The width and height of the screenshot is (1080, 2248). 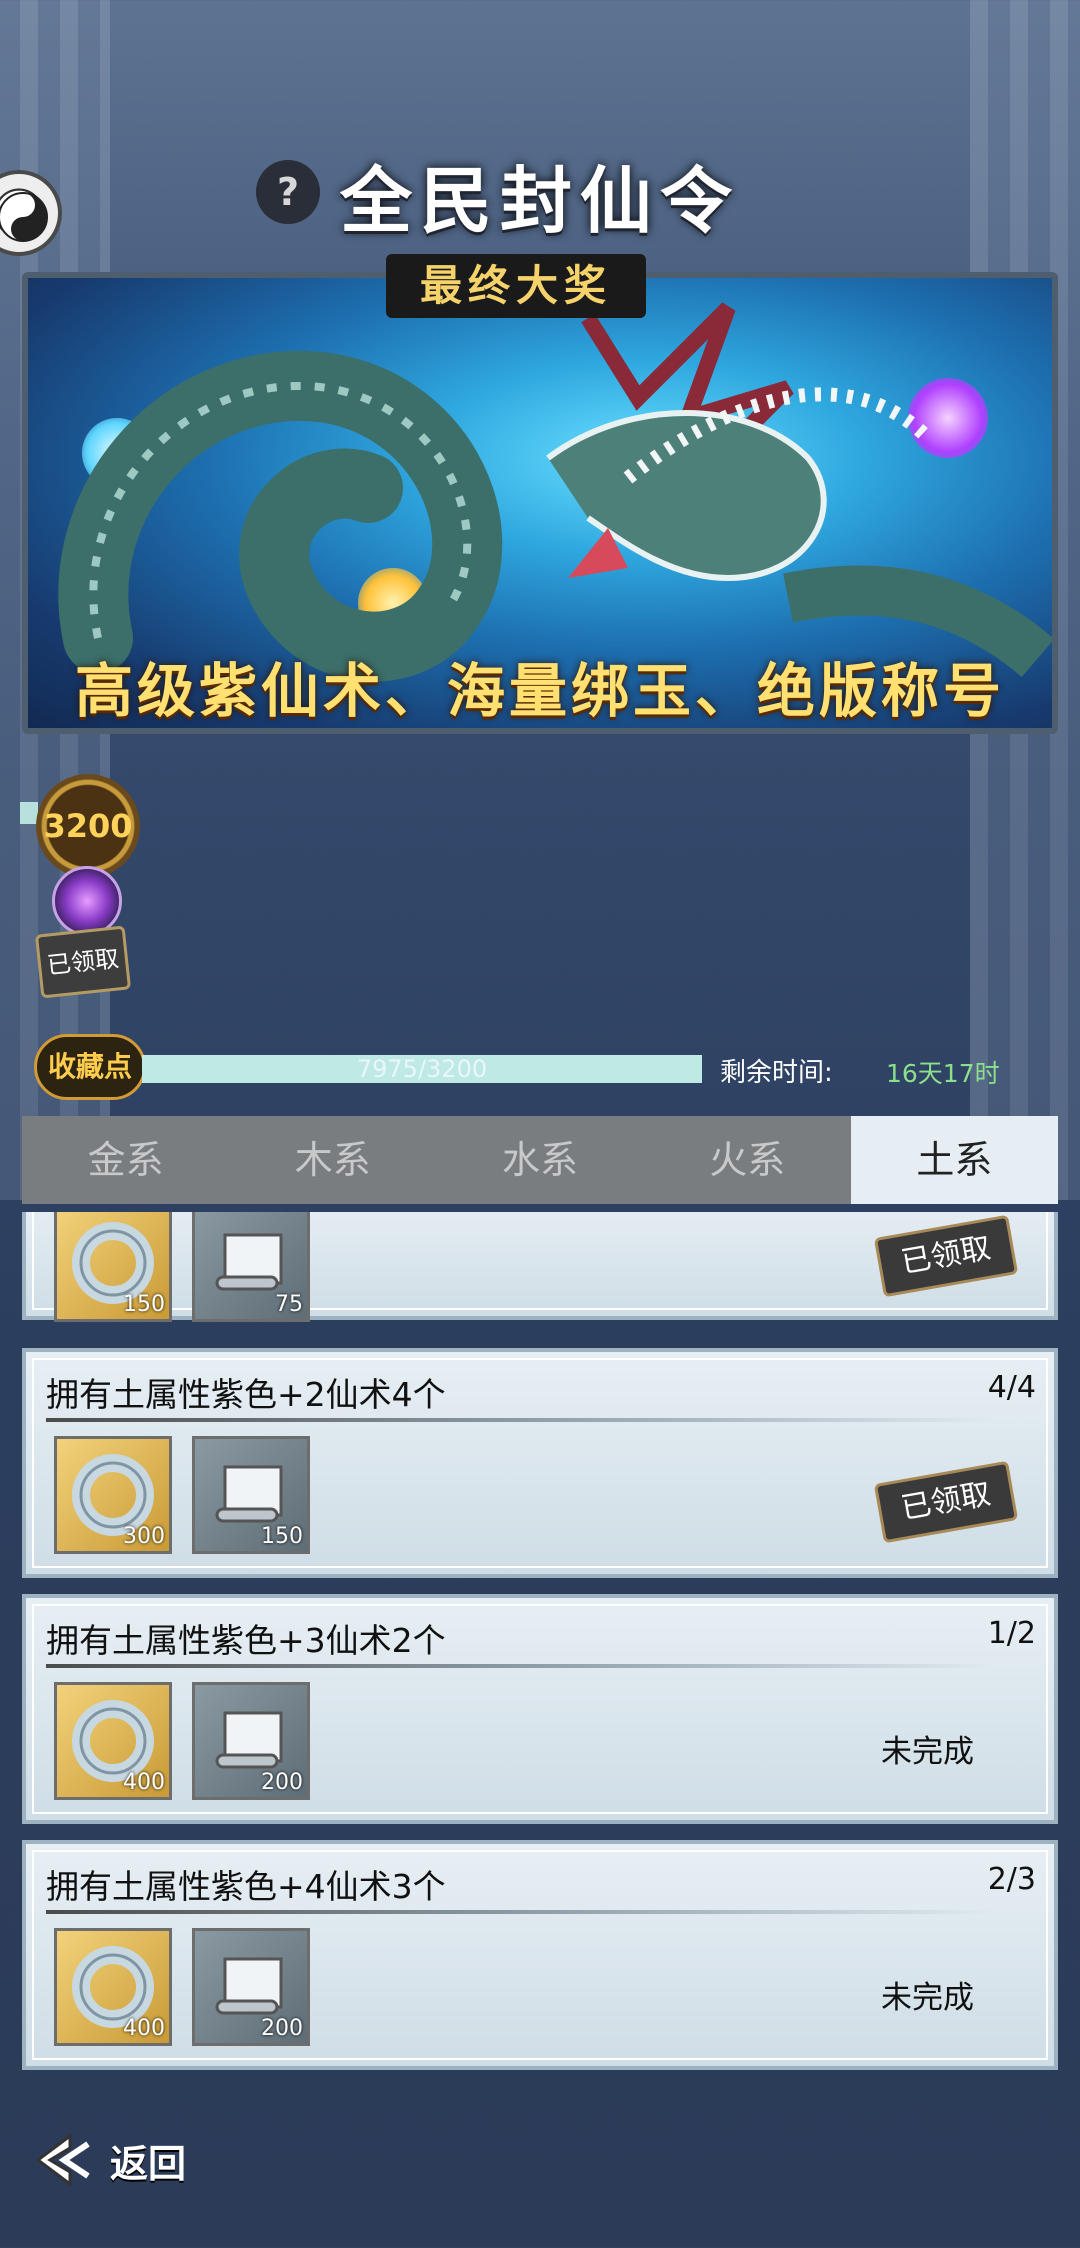 I want to click on element-tabs: 金系 木系 水系 火系 土系, so click(x=540, y=1160).